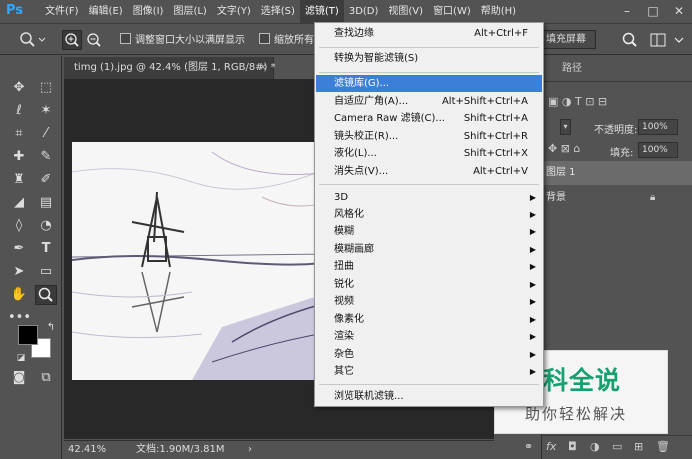 This screenshot has height=459, width=692. Describe the element at coordinates (46, 249) in the screenshot. I see `type-tool-icon: T` at that location.